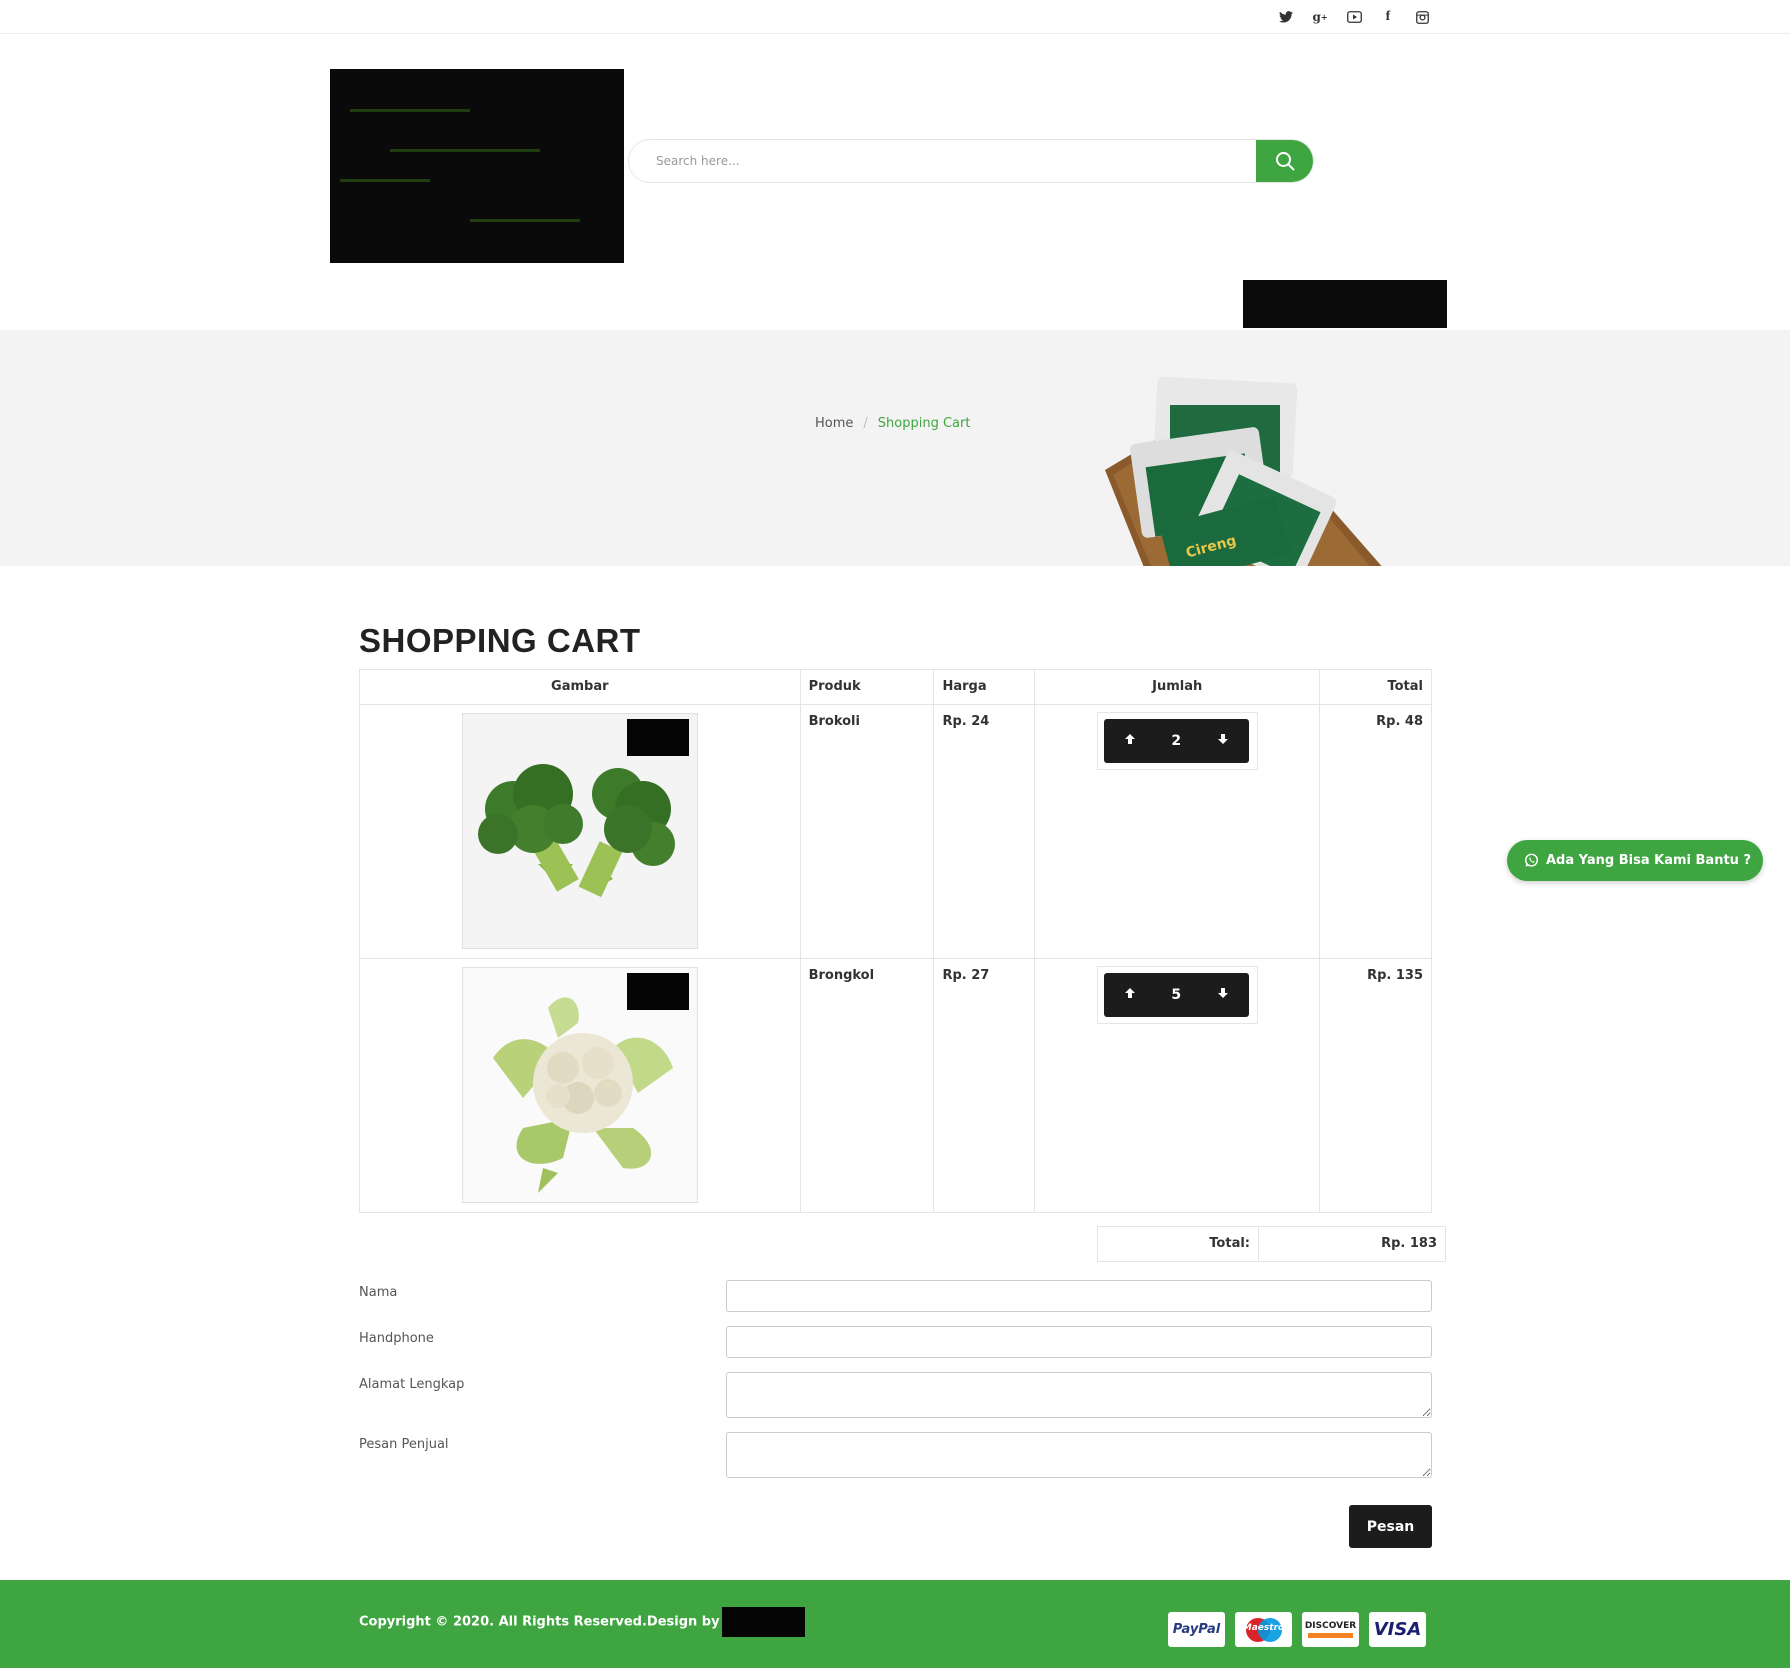 The image size is (1790, 1668). I want to click on qty-cell: 5, so click(1177, 1085).